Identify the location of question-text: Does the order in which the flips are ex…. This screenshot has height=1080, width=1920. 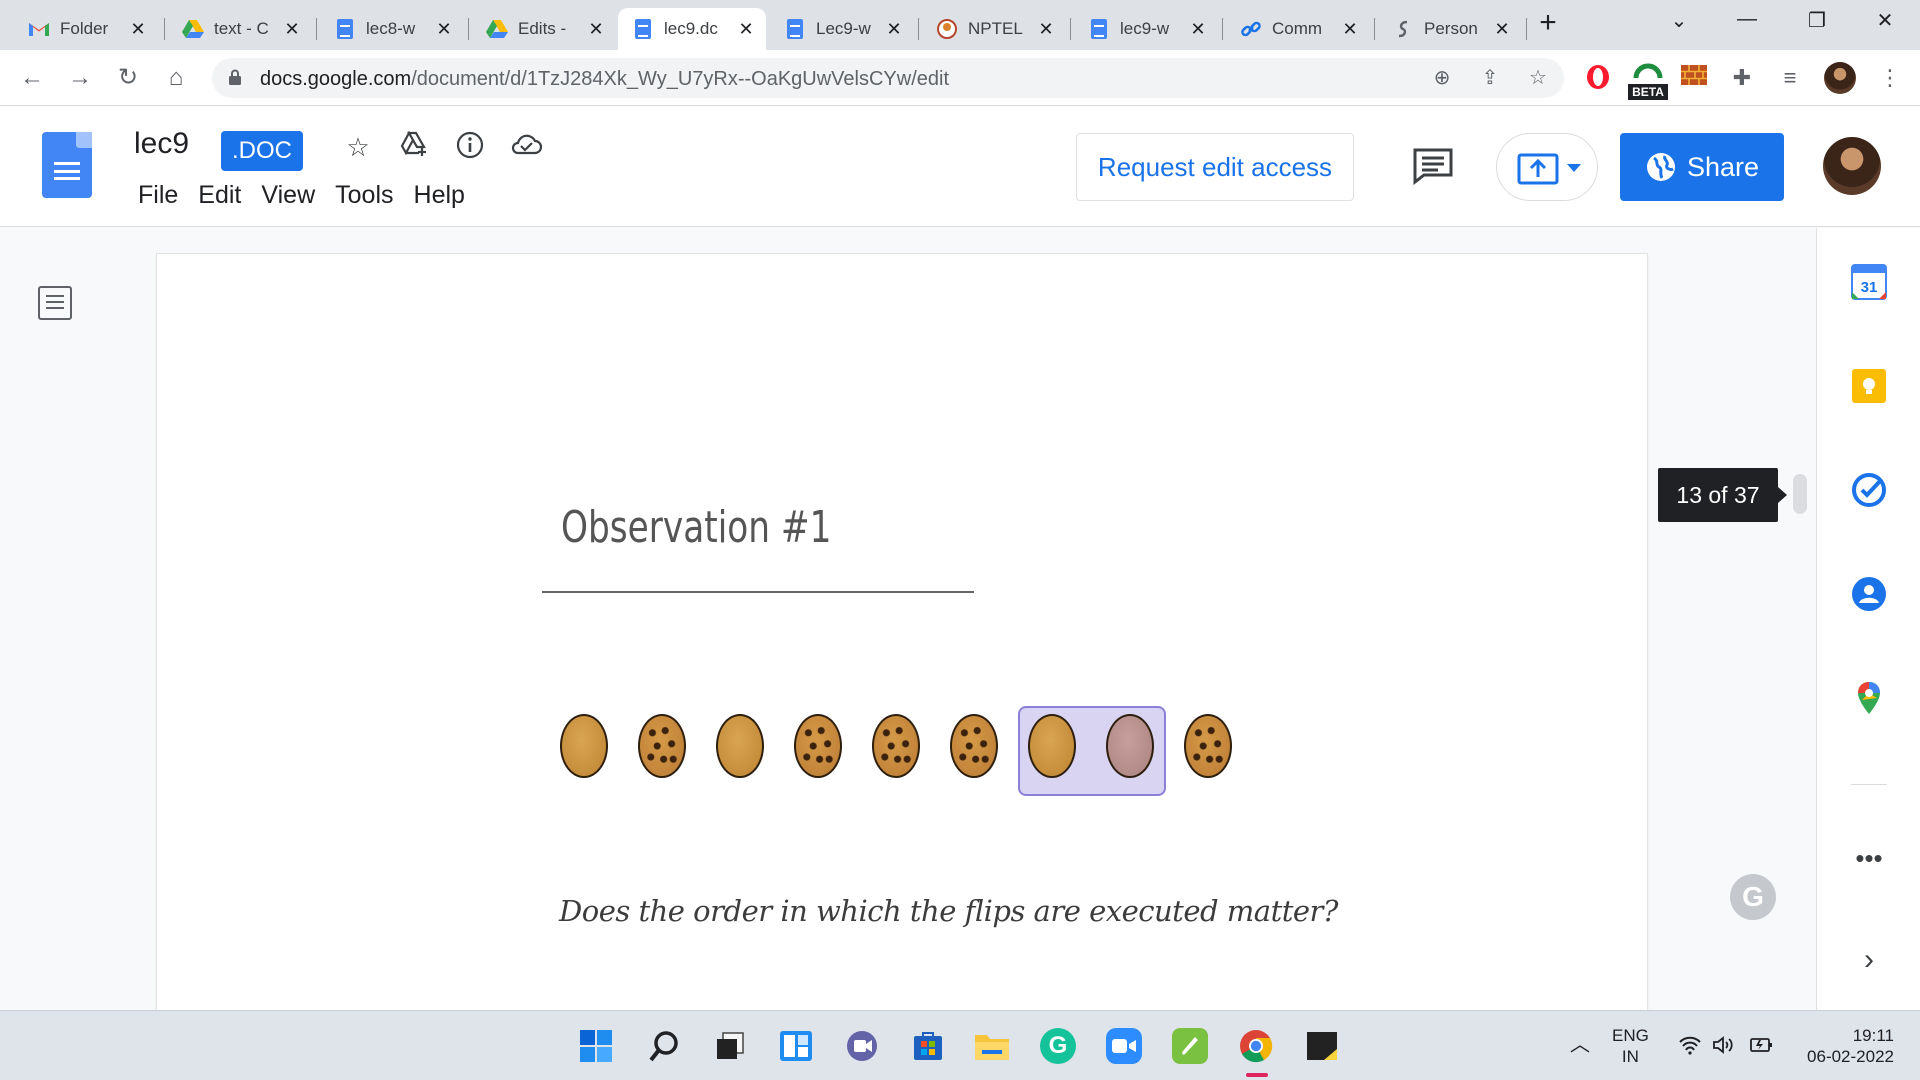
(948, 911).